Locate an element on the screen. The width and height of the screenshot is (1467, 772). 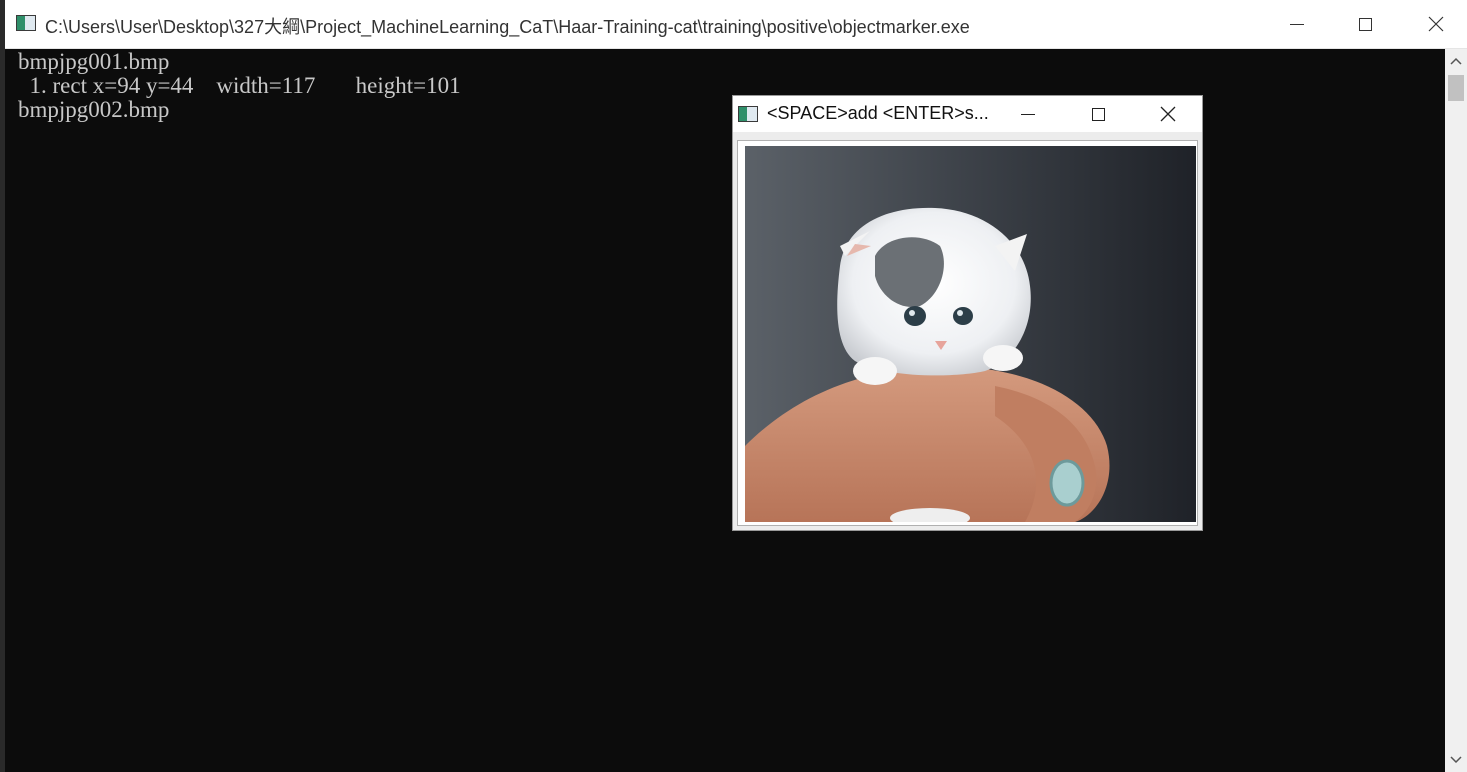
maximize-button is located at coordinates (1365, 24).